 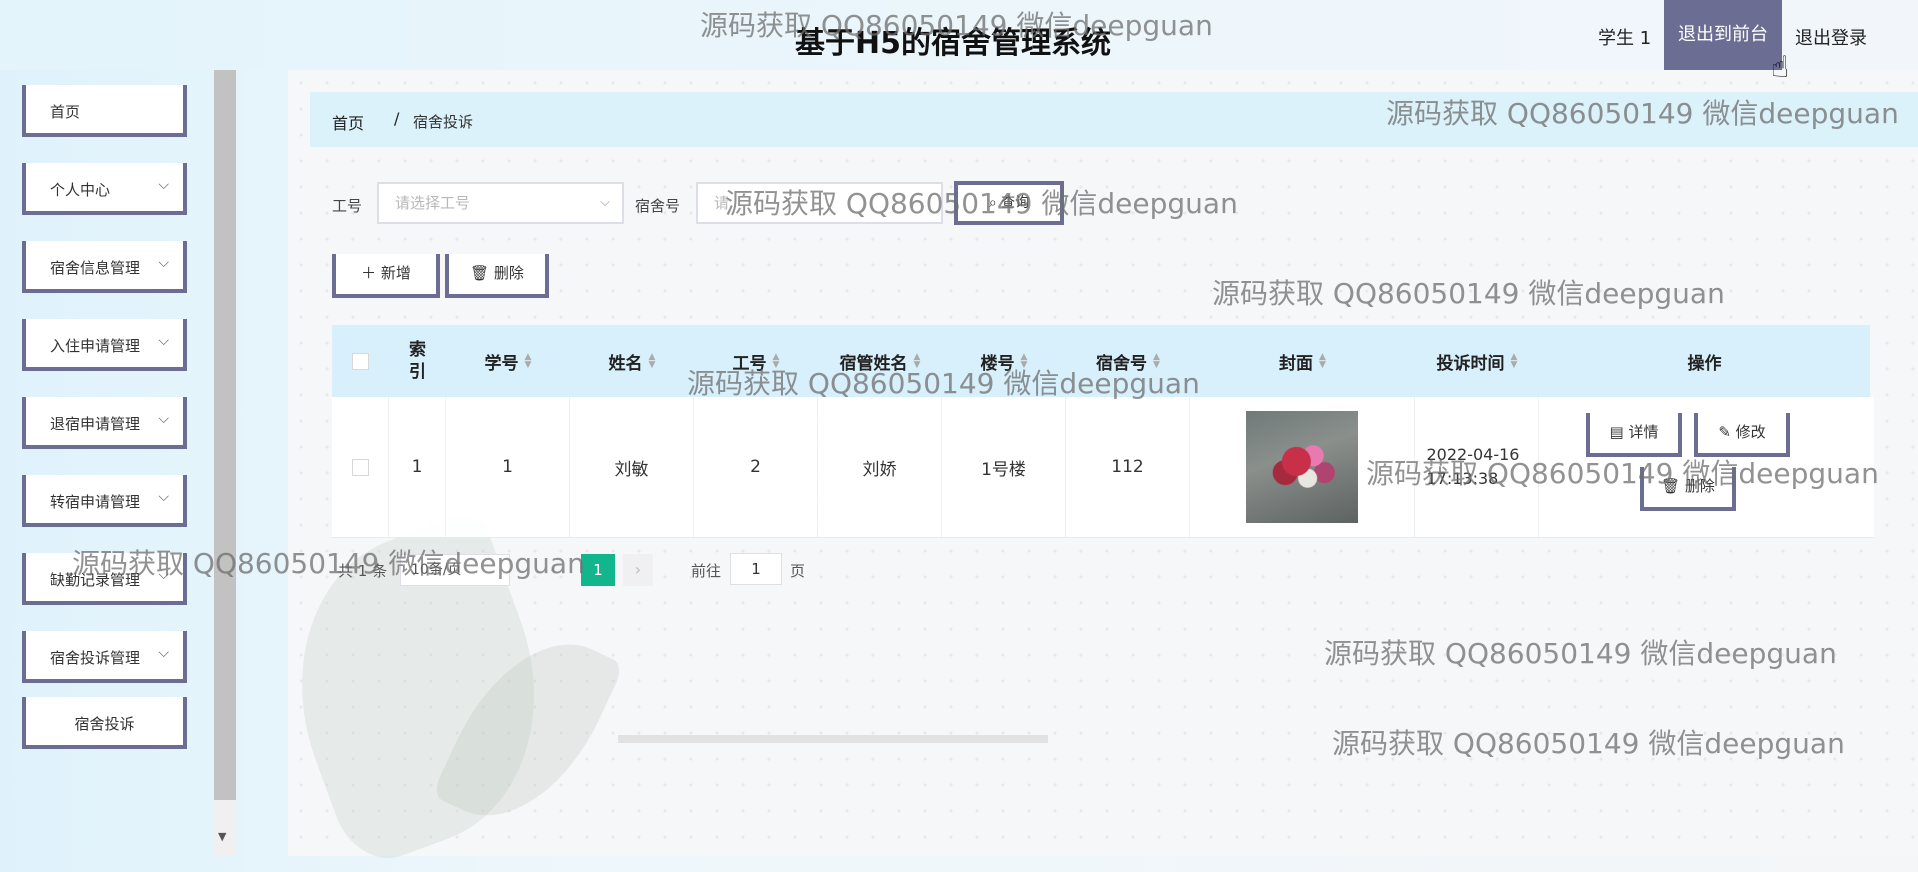 I want to click on cell-cover, so click(x=1302, y=467).